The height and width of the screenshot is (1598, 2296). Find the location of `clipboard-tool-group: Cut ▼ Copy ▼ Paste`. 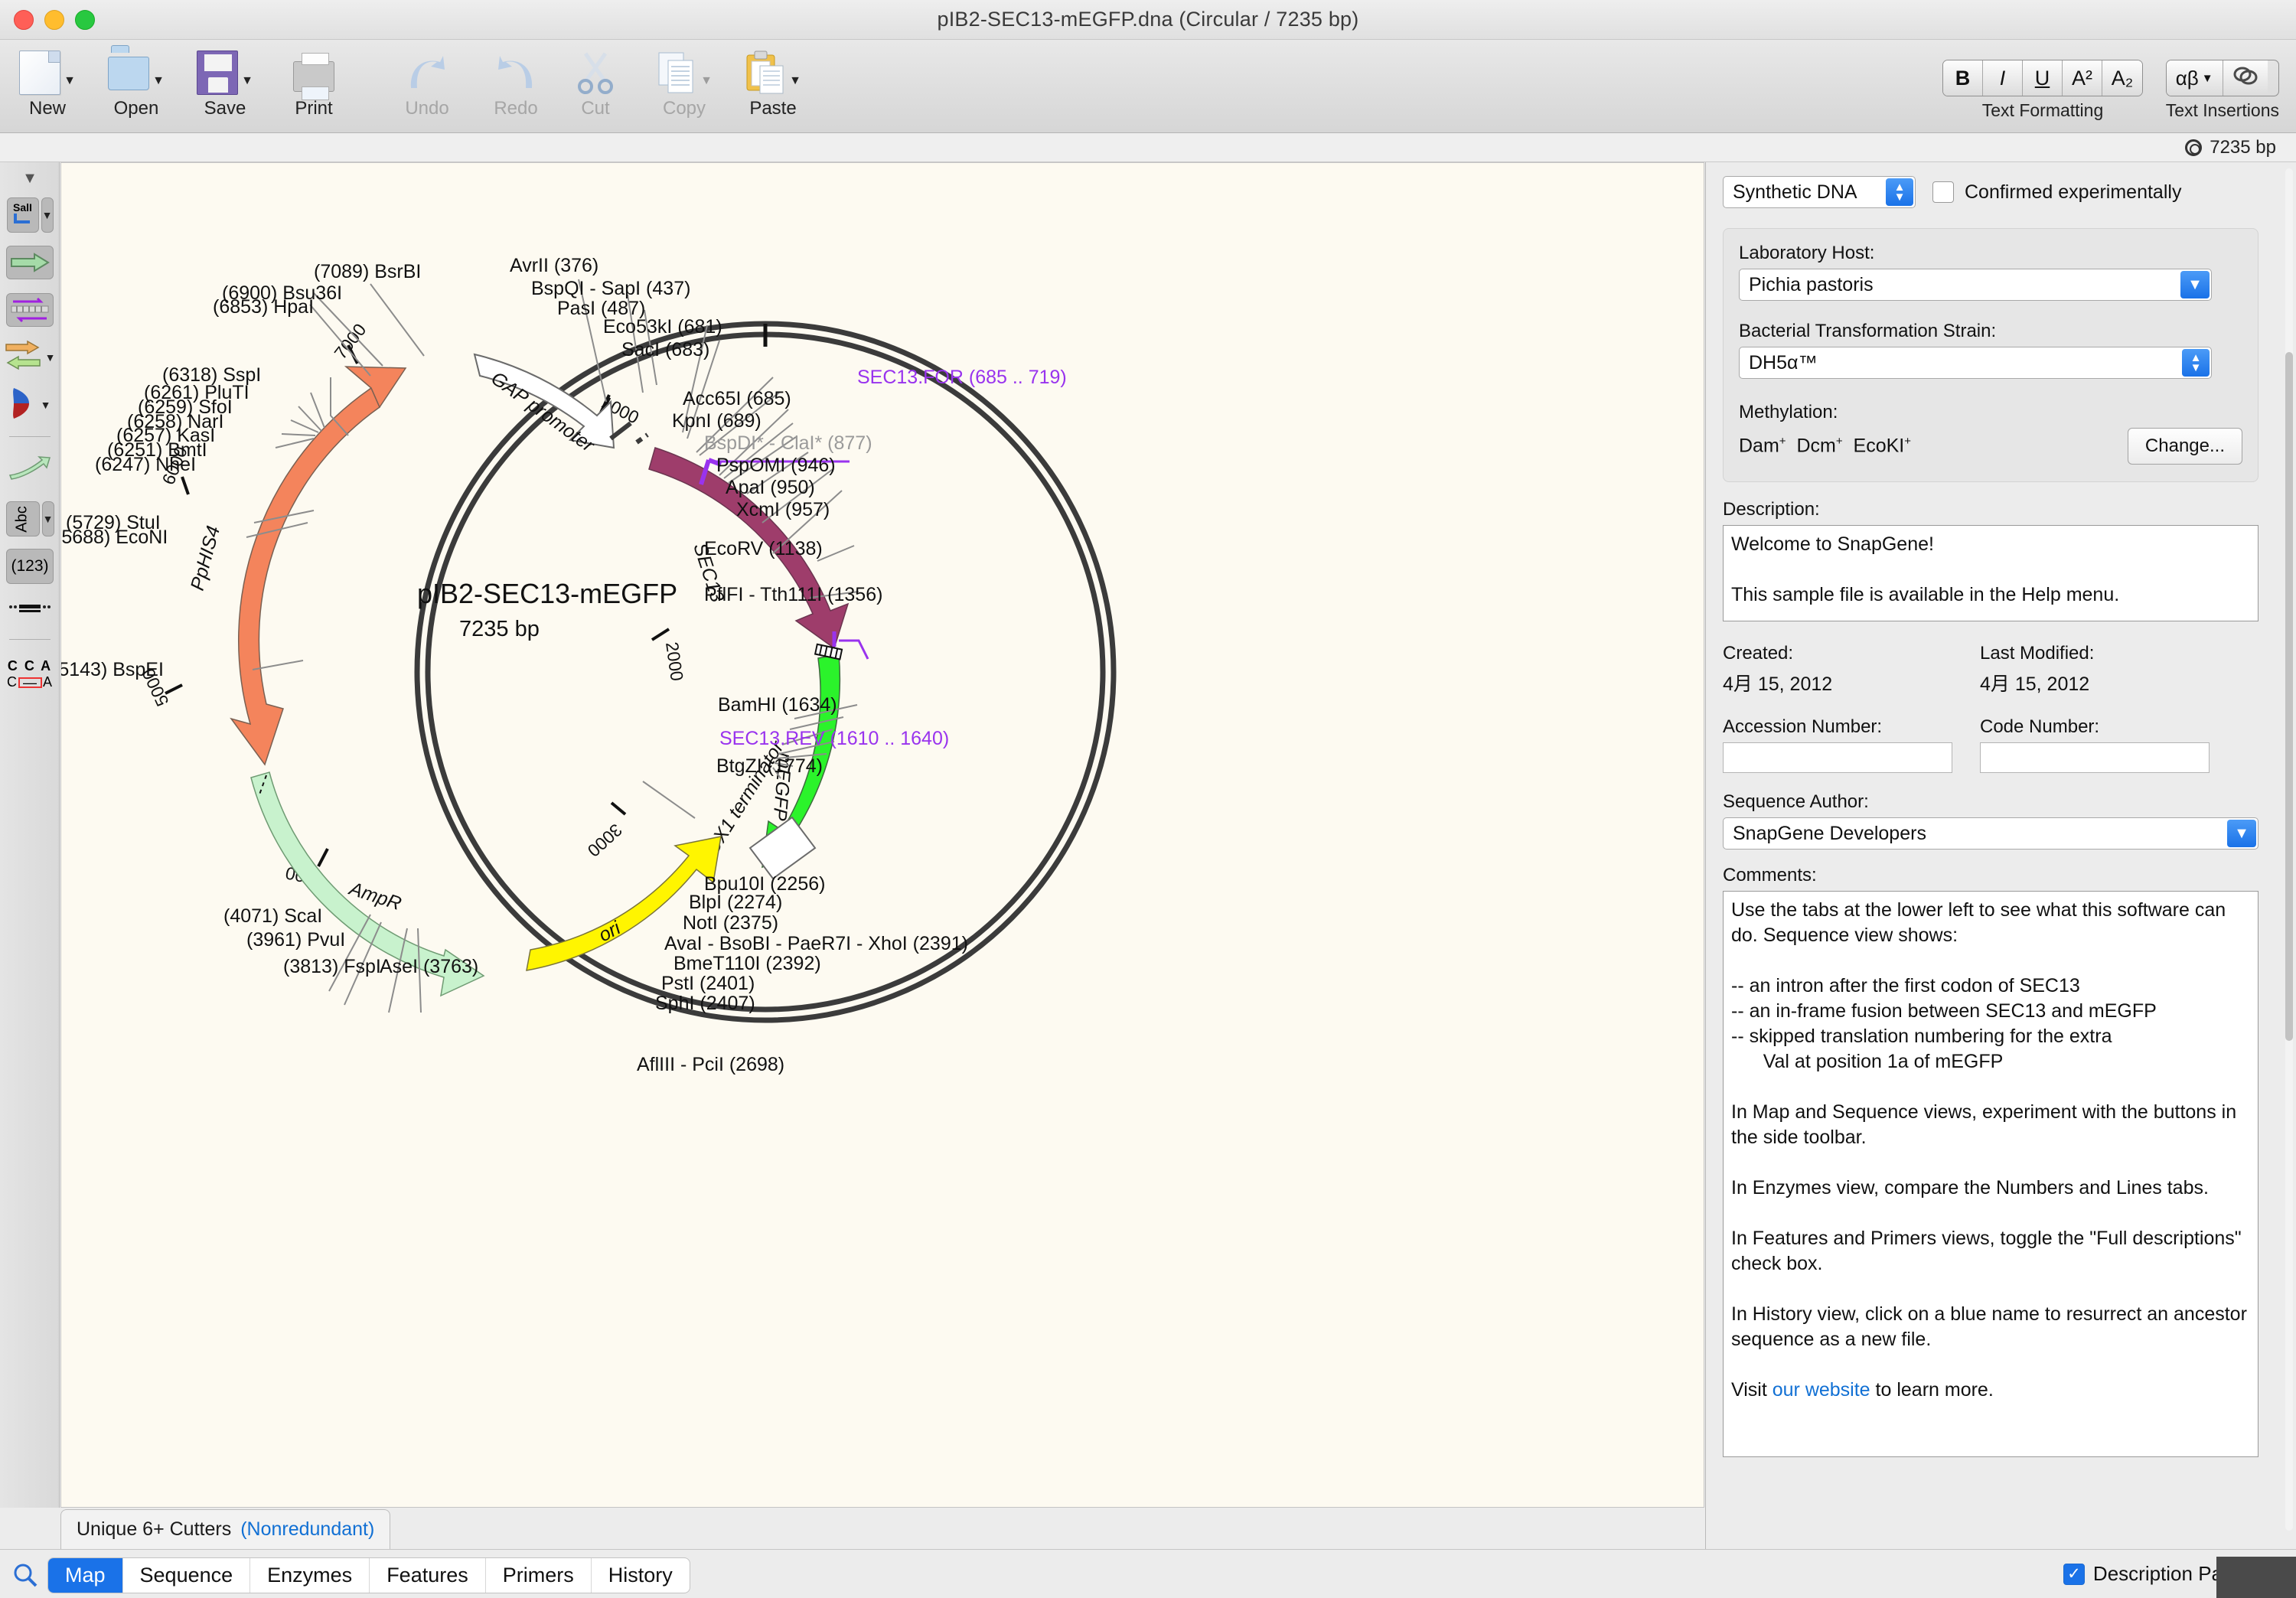

clipboard-tool-group: Cut ▼ Copy ▼ Paste is located at coordinates (684, 83).